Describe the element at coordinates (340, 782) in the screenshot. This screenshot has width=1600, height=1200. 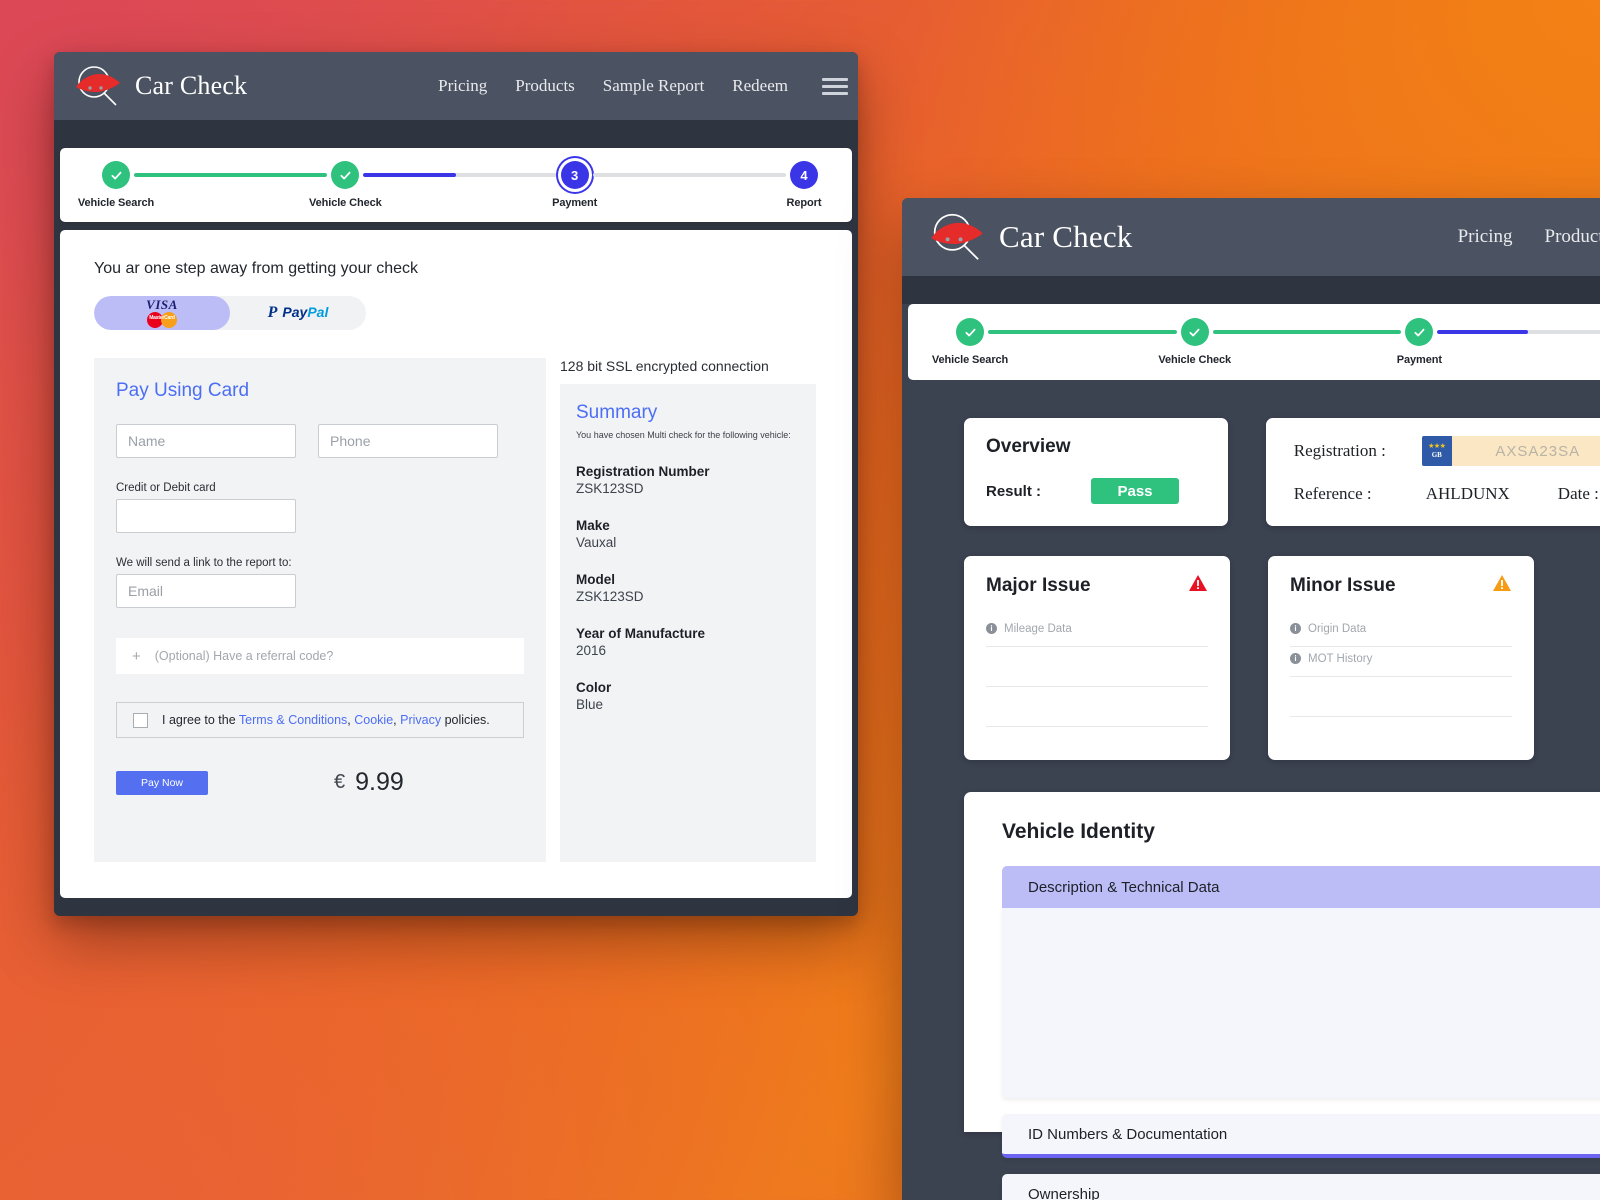
I see `currency-symbol: €` at that location.